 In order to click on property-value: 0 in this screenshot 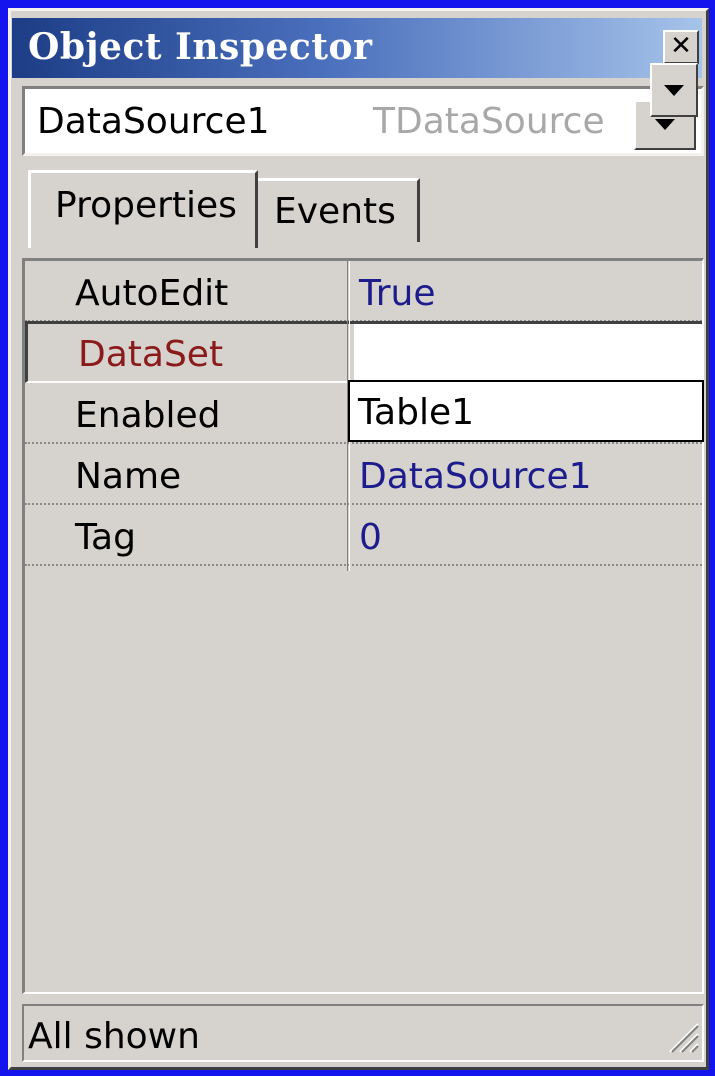, I will do `click(370, 537)`.